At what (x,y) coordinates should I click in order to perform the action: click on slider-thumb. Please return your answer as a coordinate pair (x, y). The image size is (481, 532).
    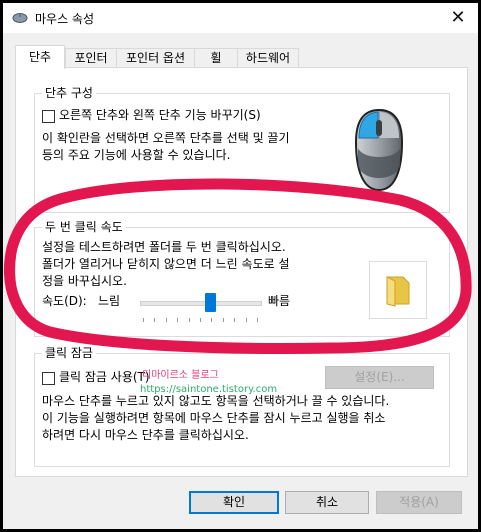
    Looking at the image, I should click on (210, 302).